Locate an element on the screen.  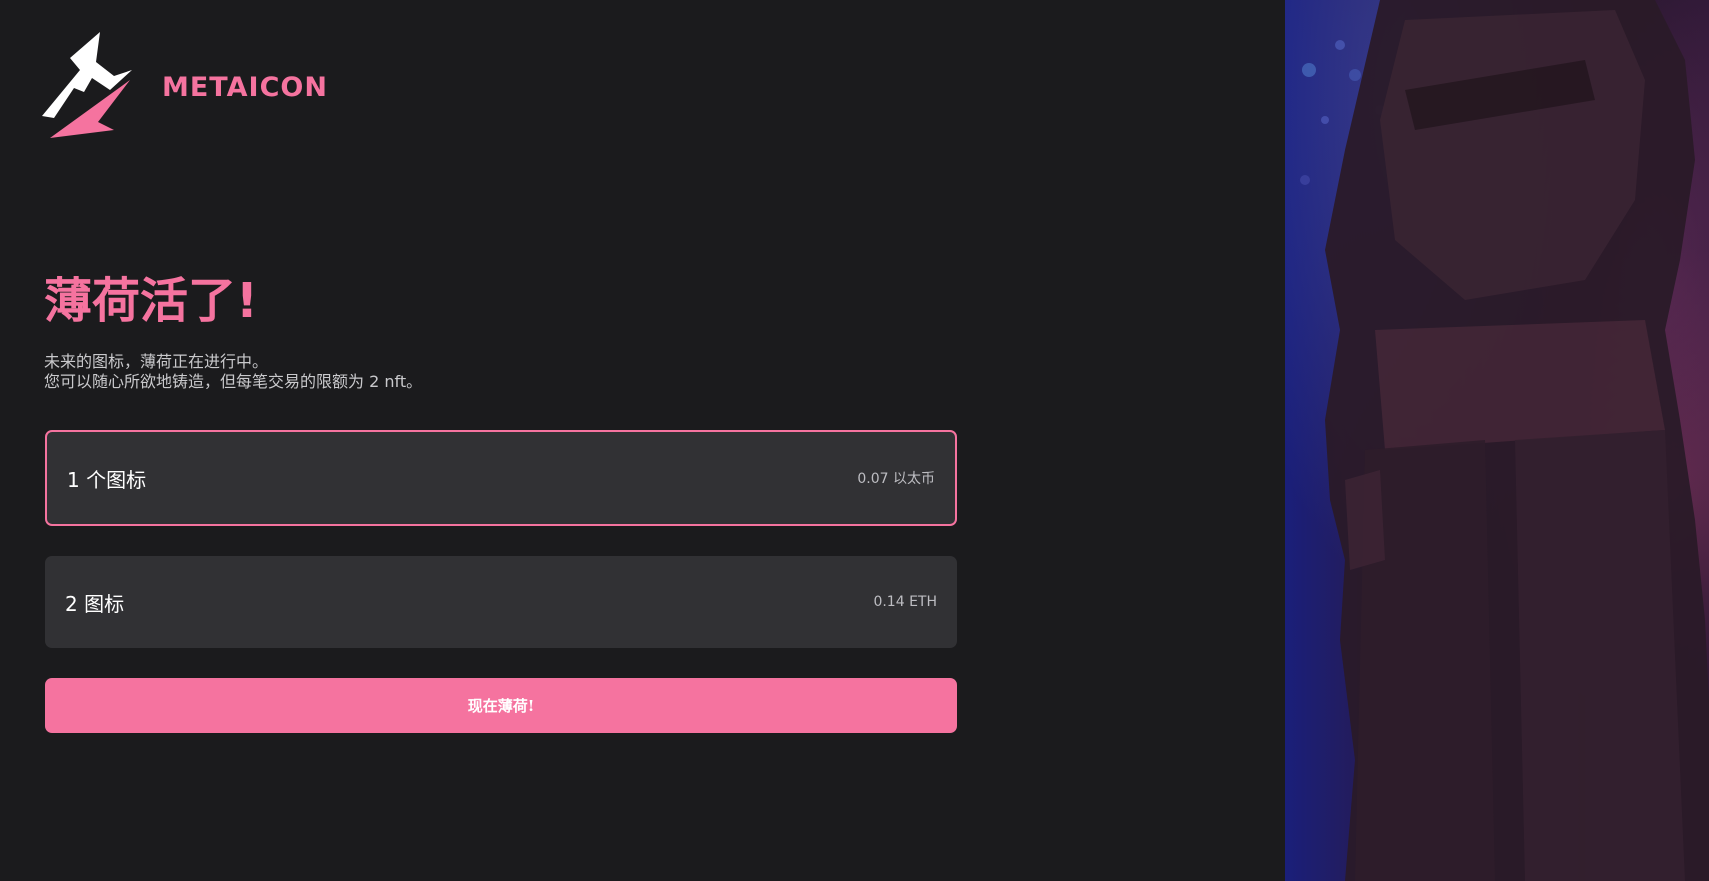
description-line-1: 未来的图标，薄荷正在进行中。 is located at coordinates (156, 361).